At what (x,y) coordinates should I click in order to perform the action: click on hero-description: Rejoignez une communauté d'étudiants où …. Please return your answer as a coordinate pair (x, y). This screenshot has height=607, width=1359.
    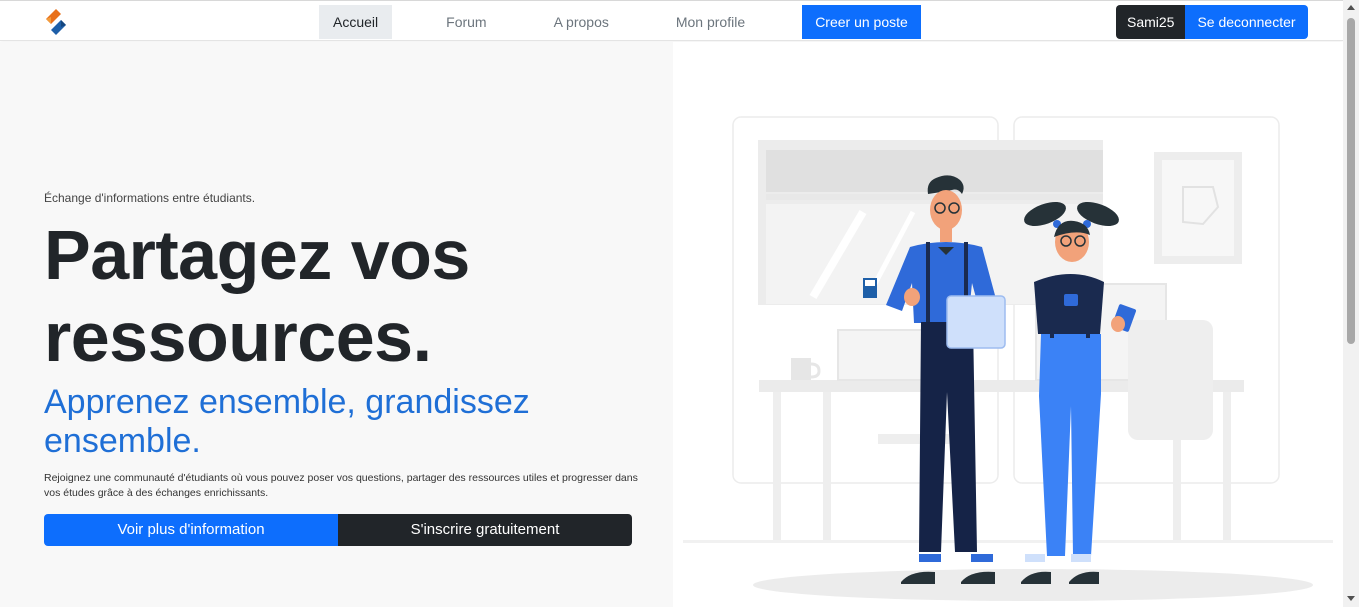
    Looking at the image, I should click on (341, 485).